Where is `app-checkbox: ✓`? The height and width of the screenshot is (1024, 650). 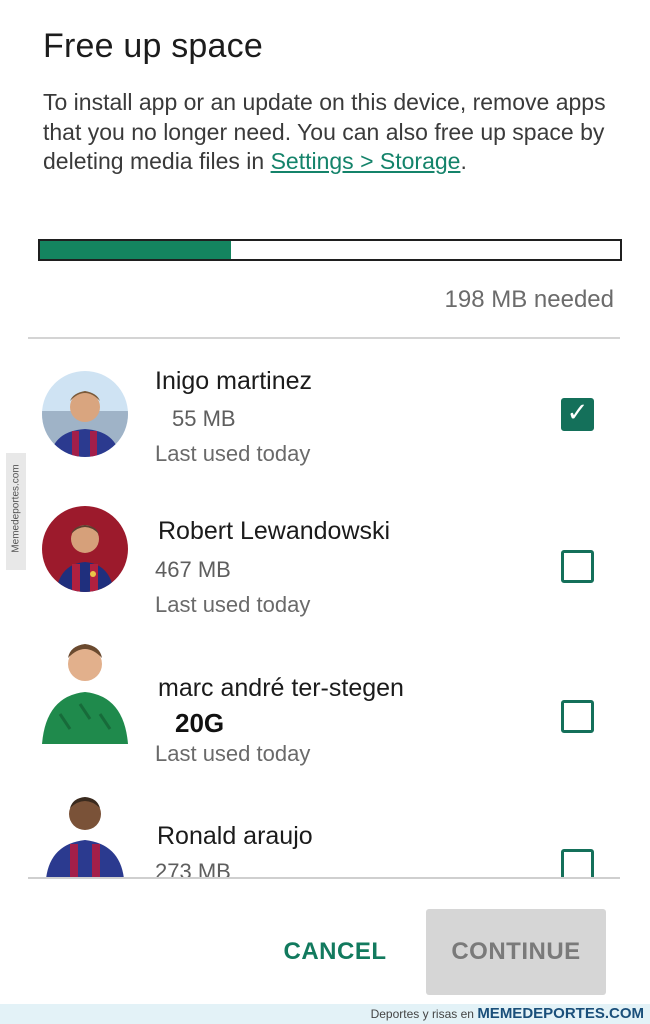
app-checkbox: ✓ is located at coordinates (577, 414).